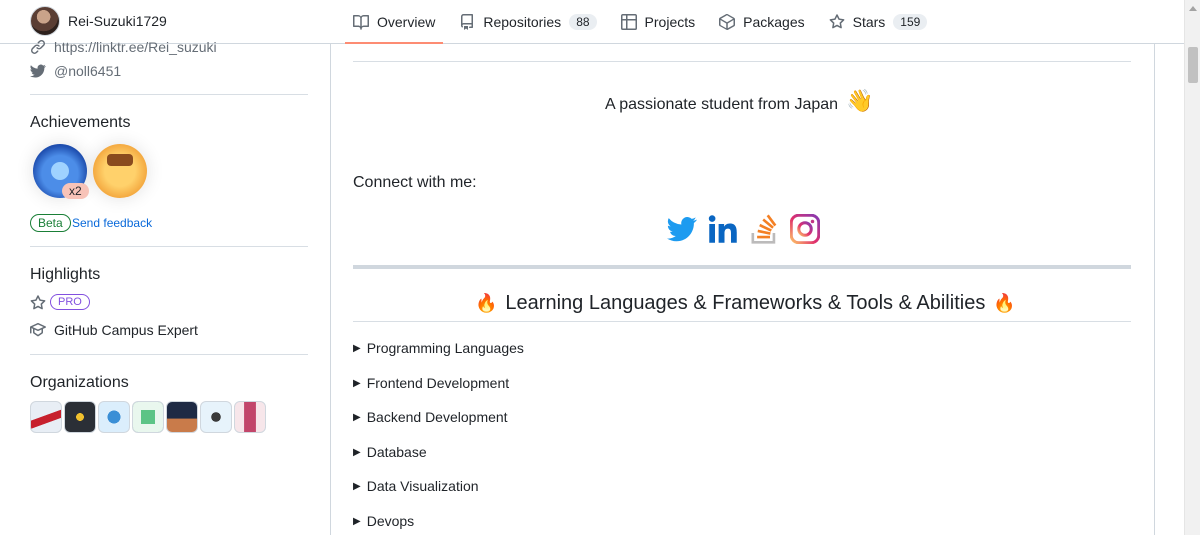 This screenshot has width=1200, height=535. I want to click on link-icon, so click(38, 46).